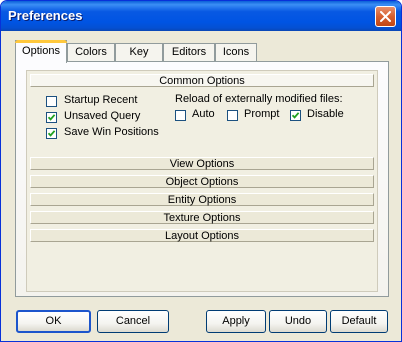  I want to click on entity-options-header: Entity Options, so click(202, 199).